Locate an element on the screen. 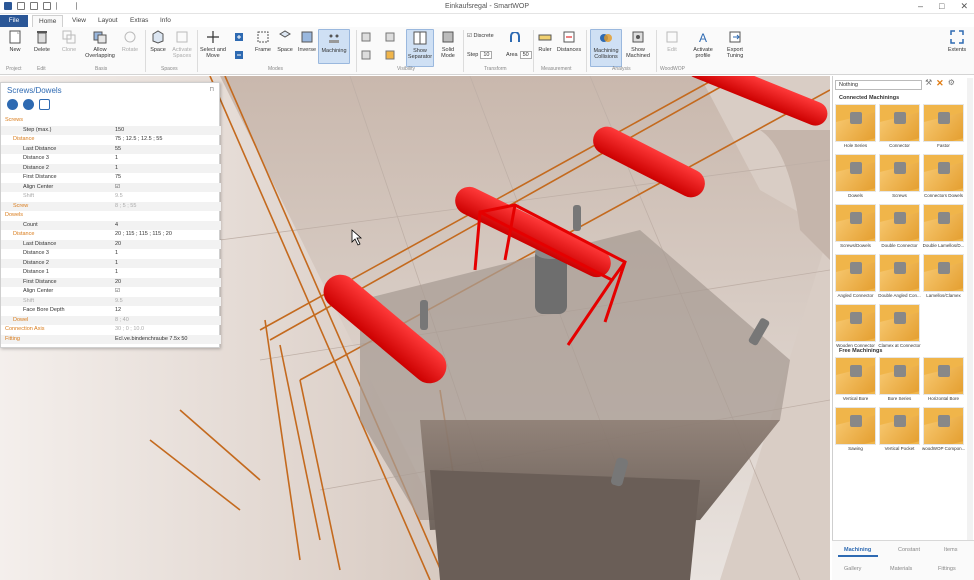 The height and width of the screenshot is (580, 974). tab-file: File is located at coordinates (14, 21).